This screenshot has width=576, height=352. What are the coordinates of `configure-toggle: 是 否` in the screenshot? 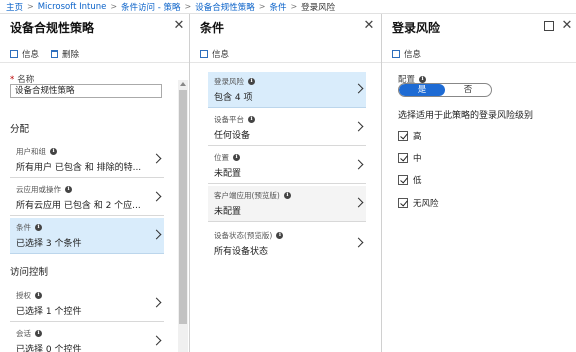 It's located at (445, 90).